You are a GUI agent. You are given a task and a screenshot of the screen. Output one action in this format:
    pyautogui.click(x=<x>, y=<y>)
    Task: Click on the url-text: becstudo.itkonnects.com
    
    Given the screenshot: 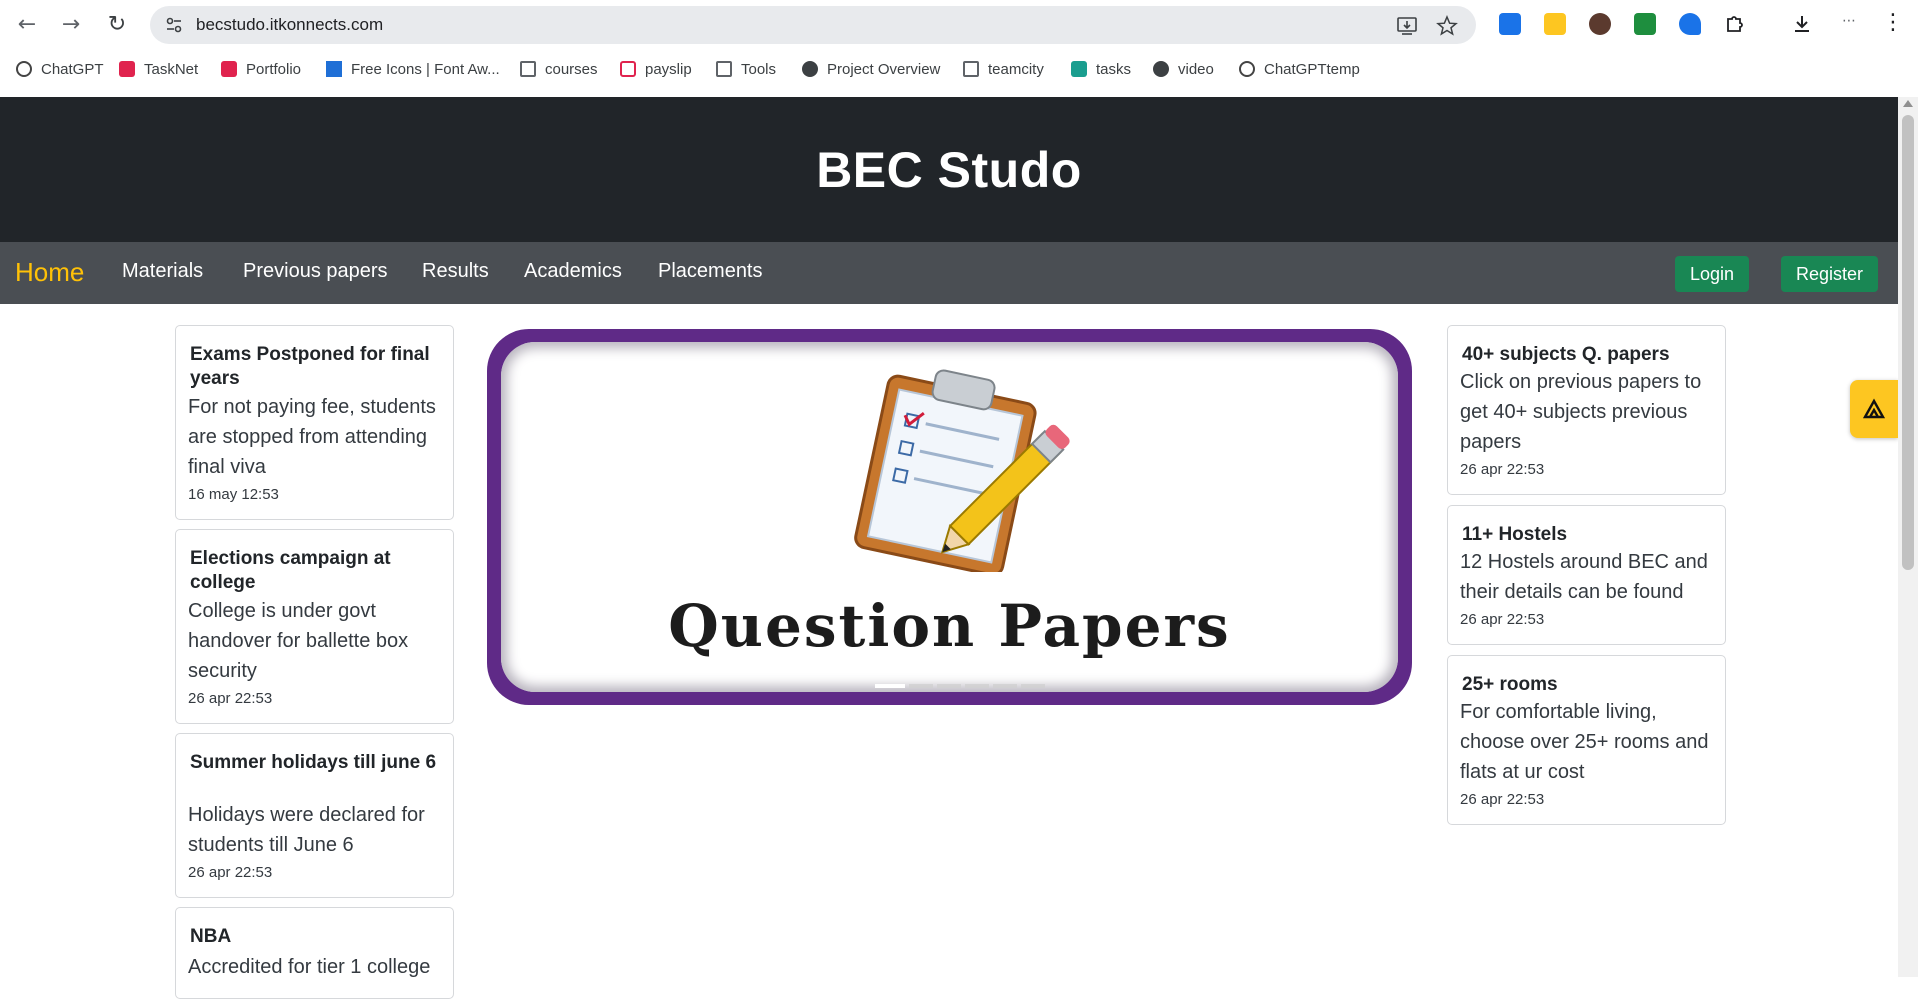 What is the action you would take?
    pyautogui.click(x=289, y=25)
    